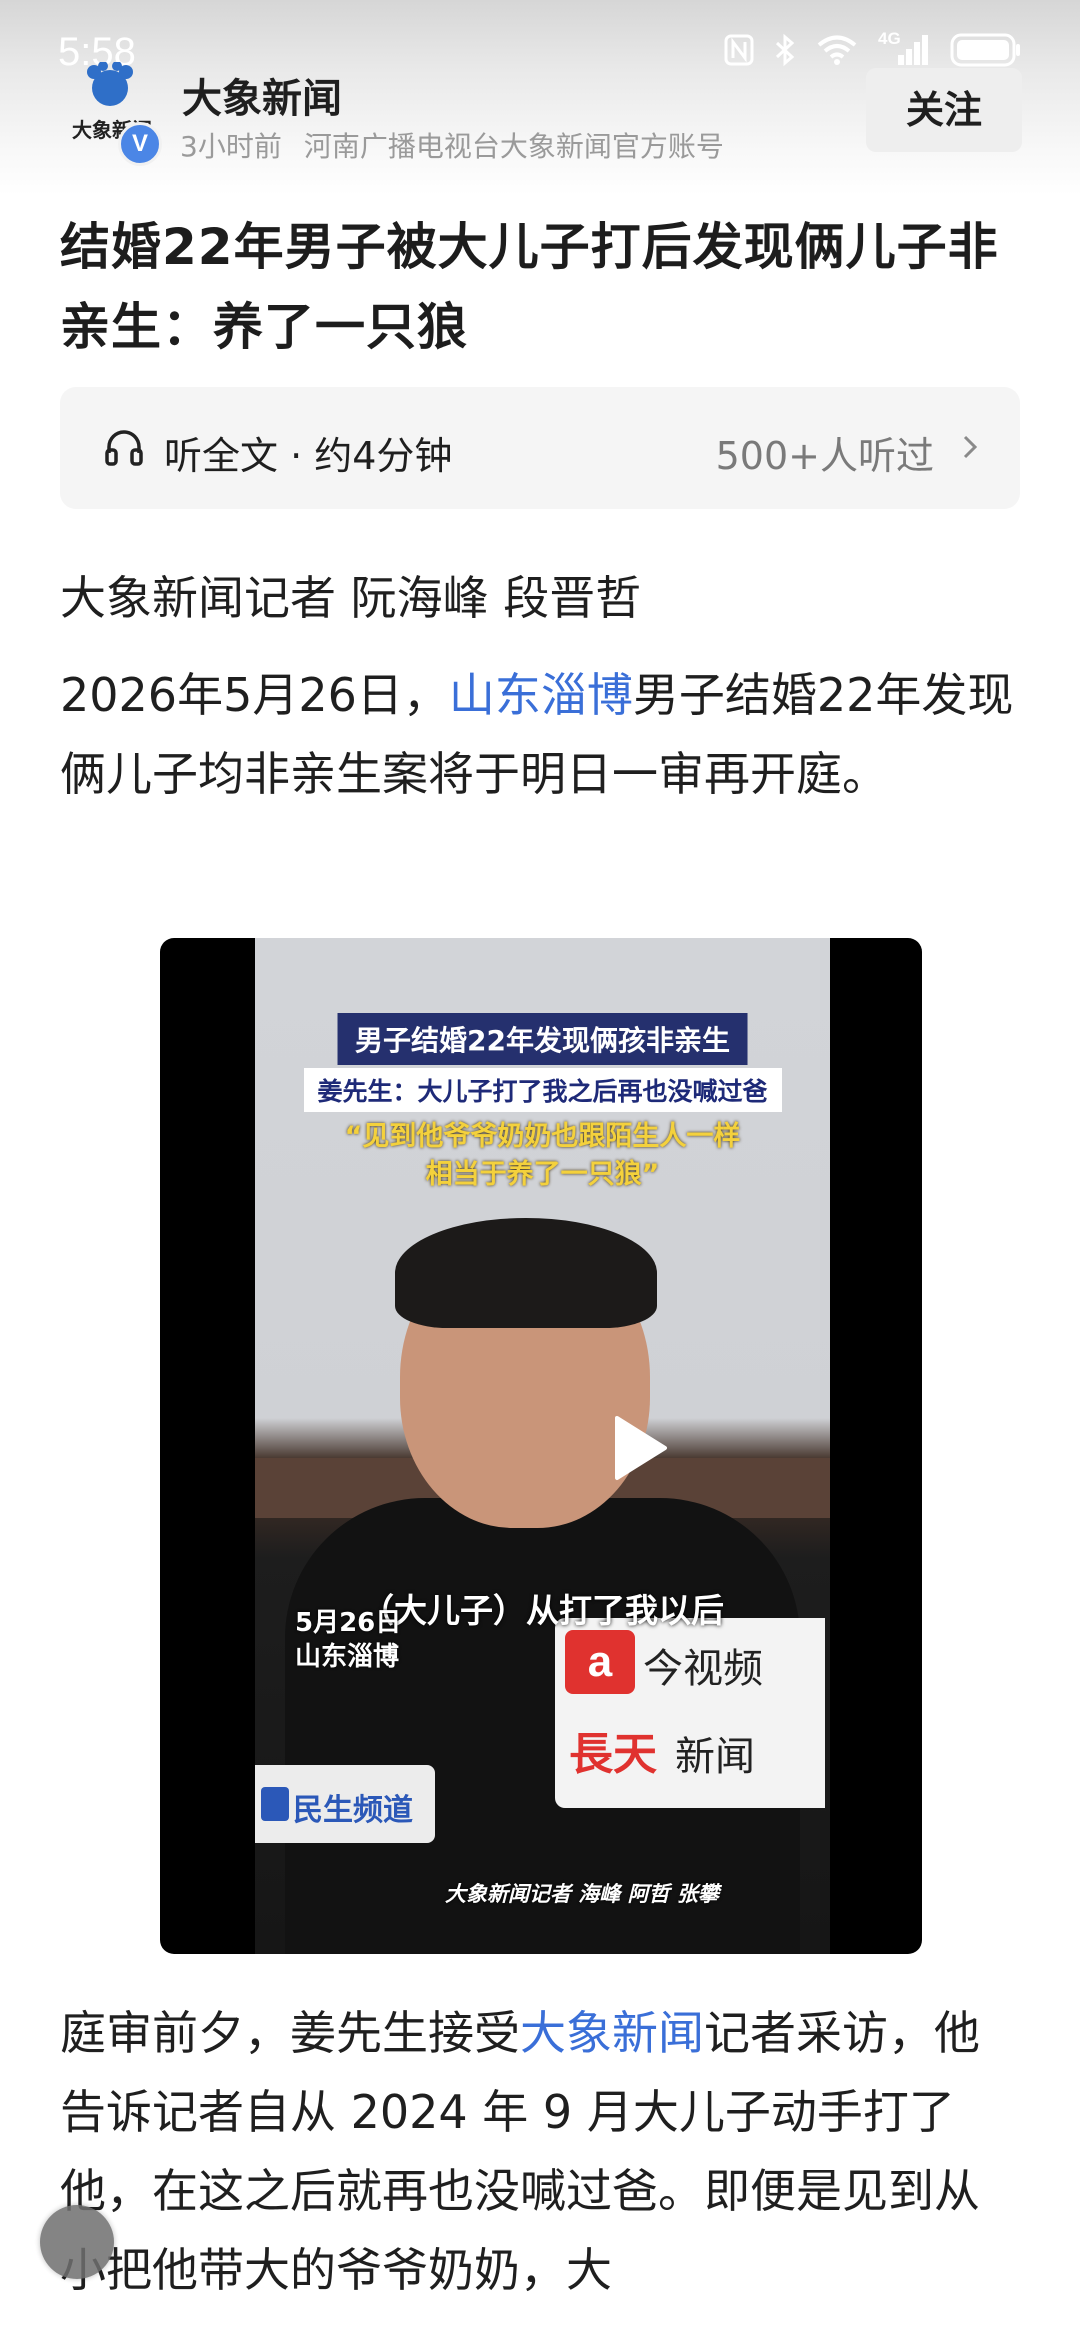 The image size is (1080, 2340). Describe the element at coordinates (351, 598) in the screenshot. I see `byline: 大象新闻记者 阮海峰 段晋哲` at that location.